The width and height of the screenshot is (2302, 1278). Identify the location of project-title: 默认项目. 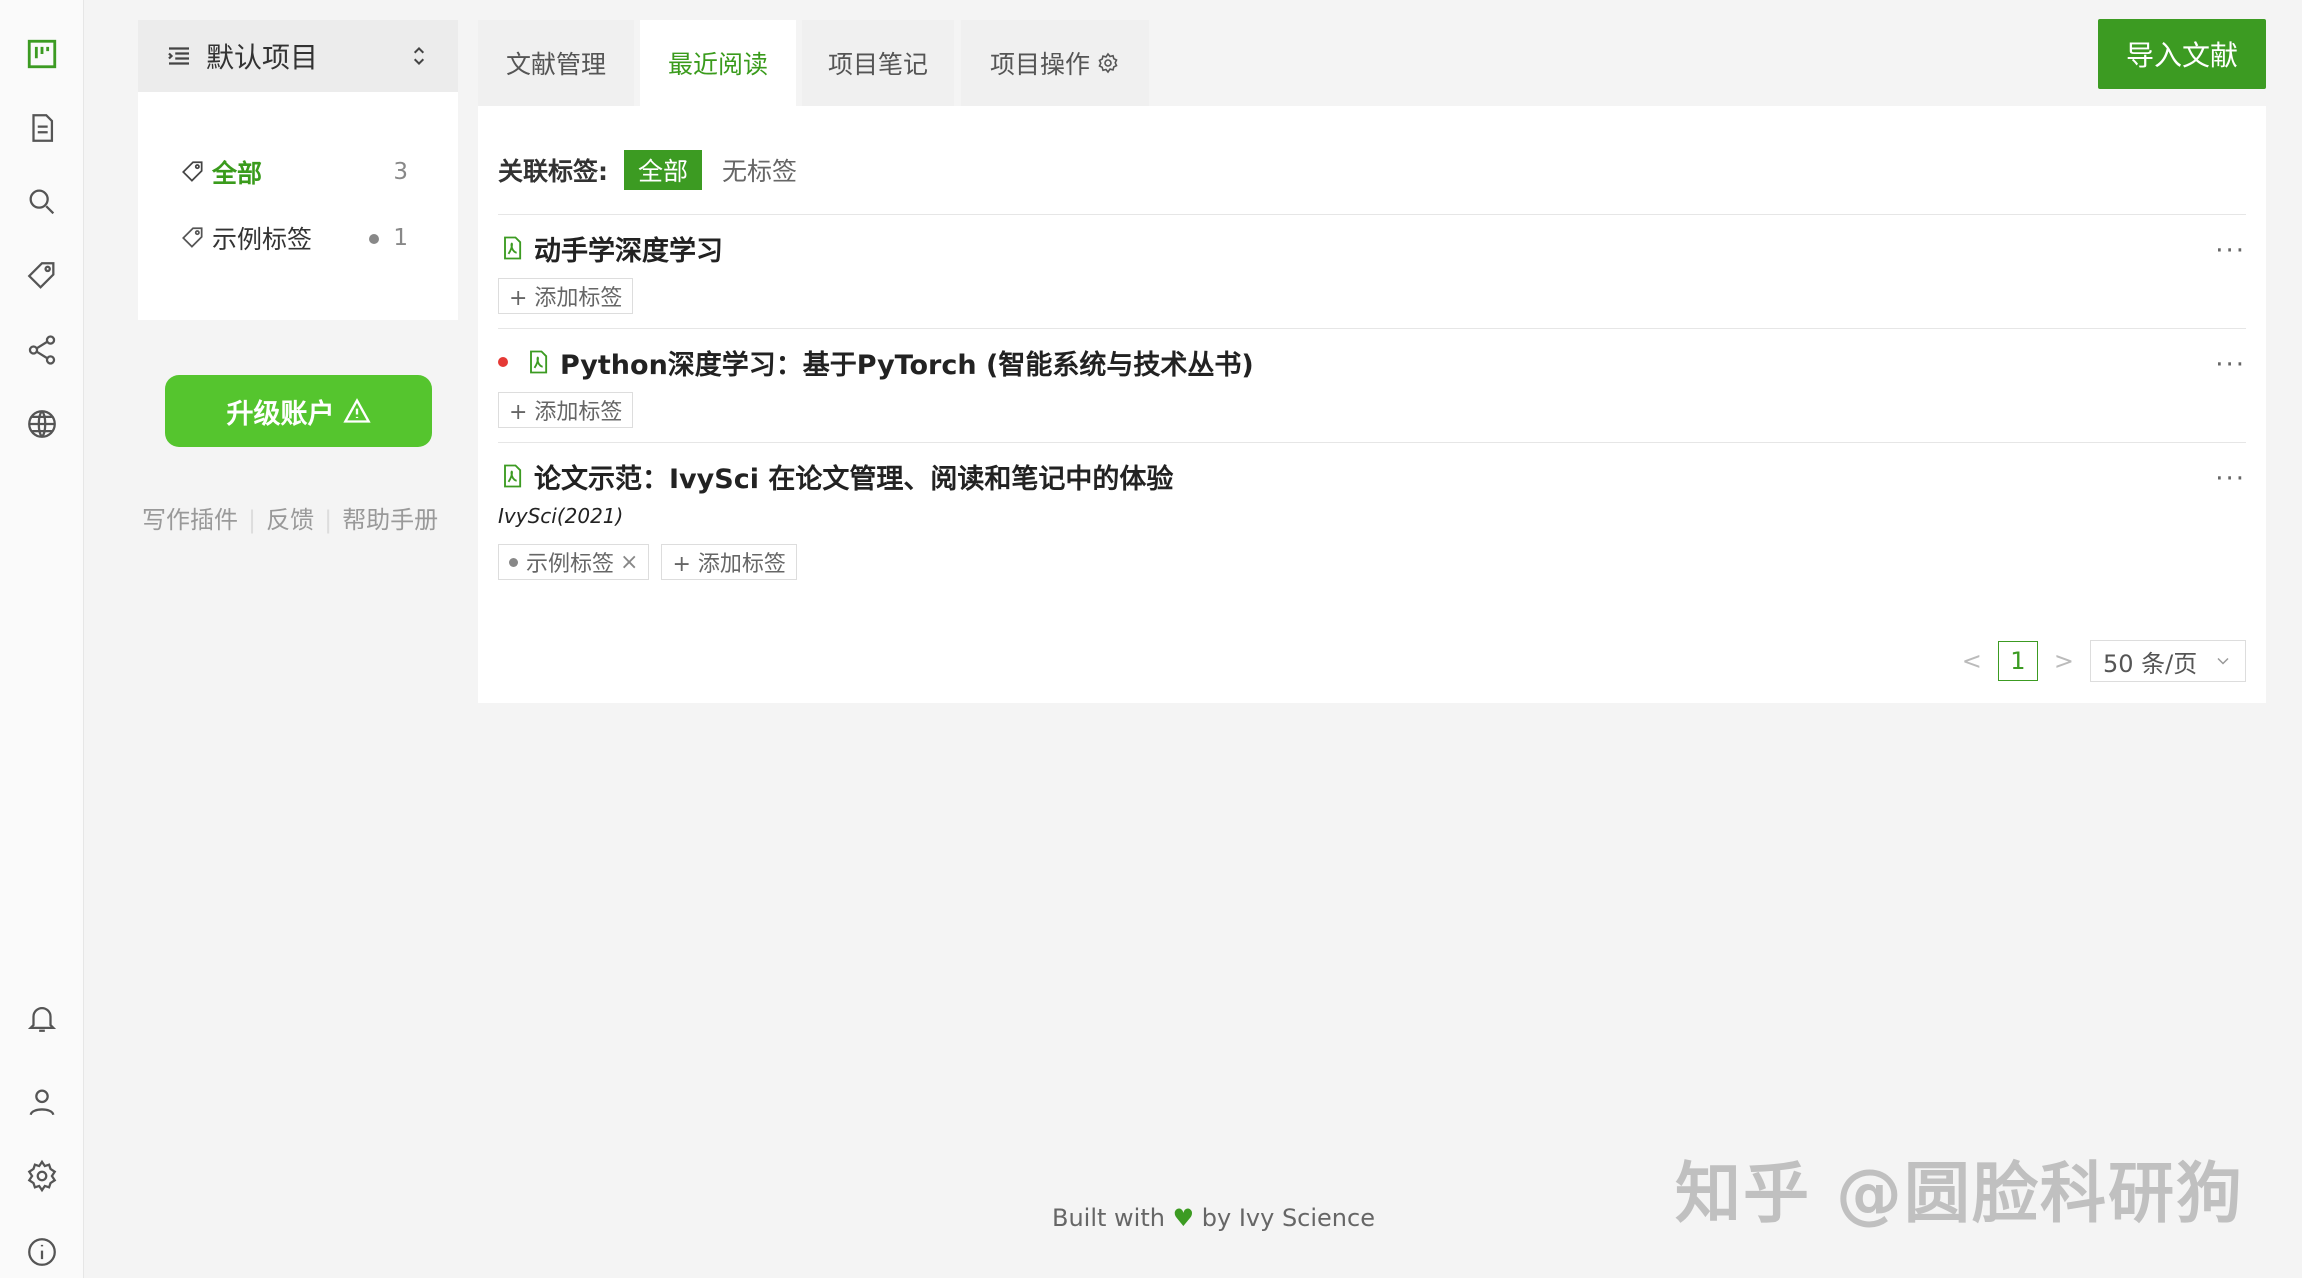
(262, 57).